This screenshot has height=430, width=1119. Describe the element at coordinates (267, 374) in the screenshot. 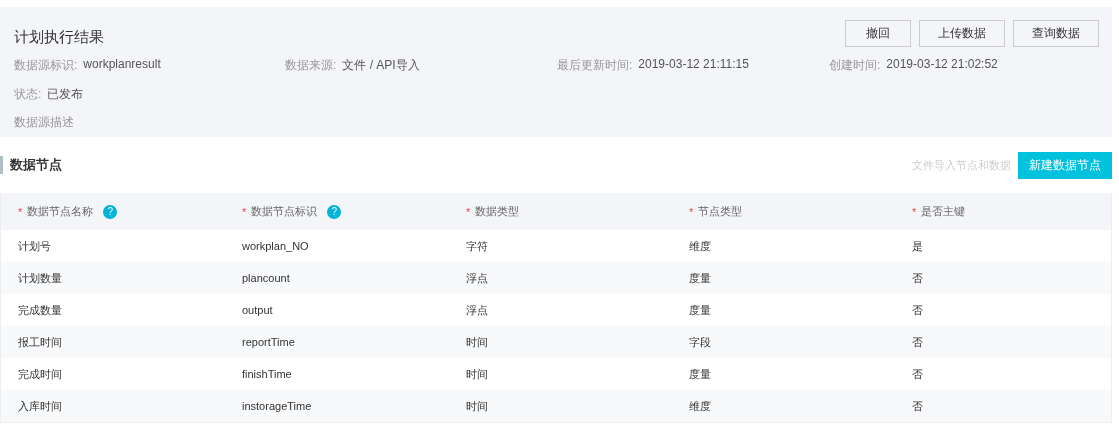

I see `table-cell: finishTime` at that location.